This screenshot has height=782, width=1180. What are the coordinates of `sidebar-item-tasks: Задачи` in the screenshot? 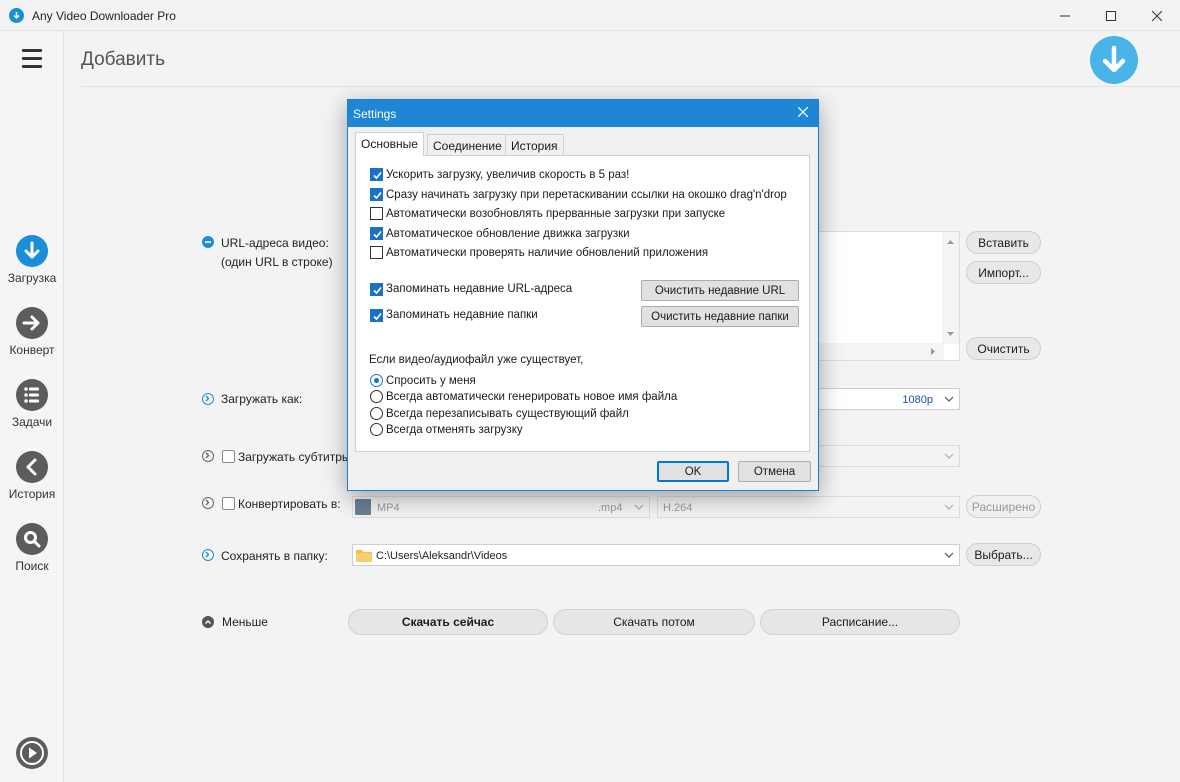 It's located at (32, 404).